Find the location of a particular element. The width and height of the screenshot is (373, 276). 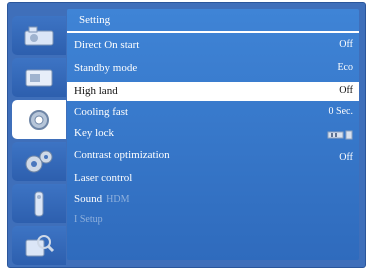

menu-row-laser-control: Laser control is located at coordinates (213, 178).